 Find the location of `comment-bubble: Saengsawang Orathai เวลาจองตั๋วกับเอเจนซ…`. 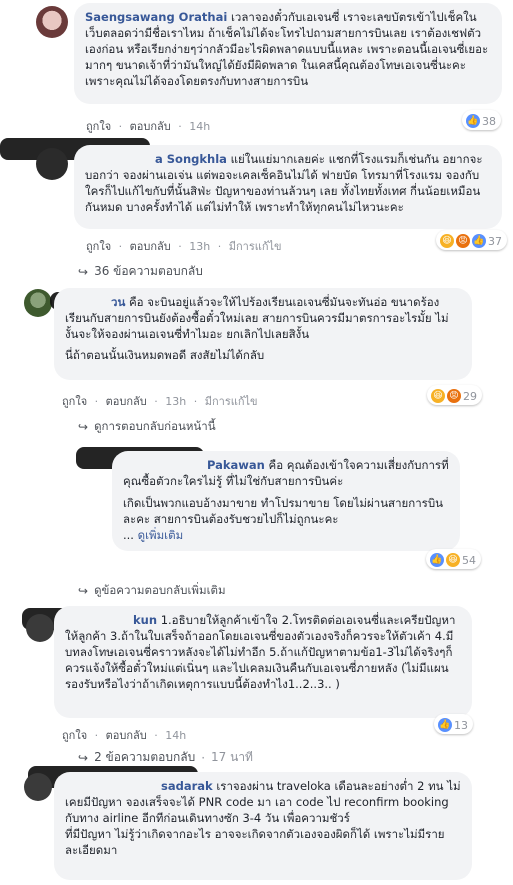

comment-bubble: Saengsawang Orathai เวลาจองตั๋วกับเอเจนซ… is located at coordinates (288, 53).